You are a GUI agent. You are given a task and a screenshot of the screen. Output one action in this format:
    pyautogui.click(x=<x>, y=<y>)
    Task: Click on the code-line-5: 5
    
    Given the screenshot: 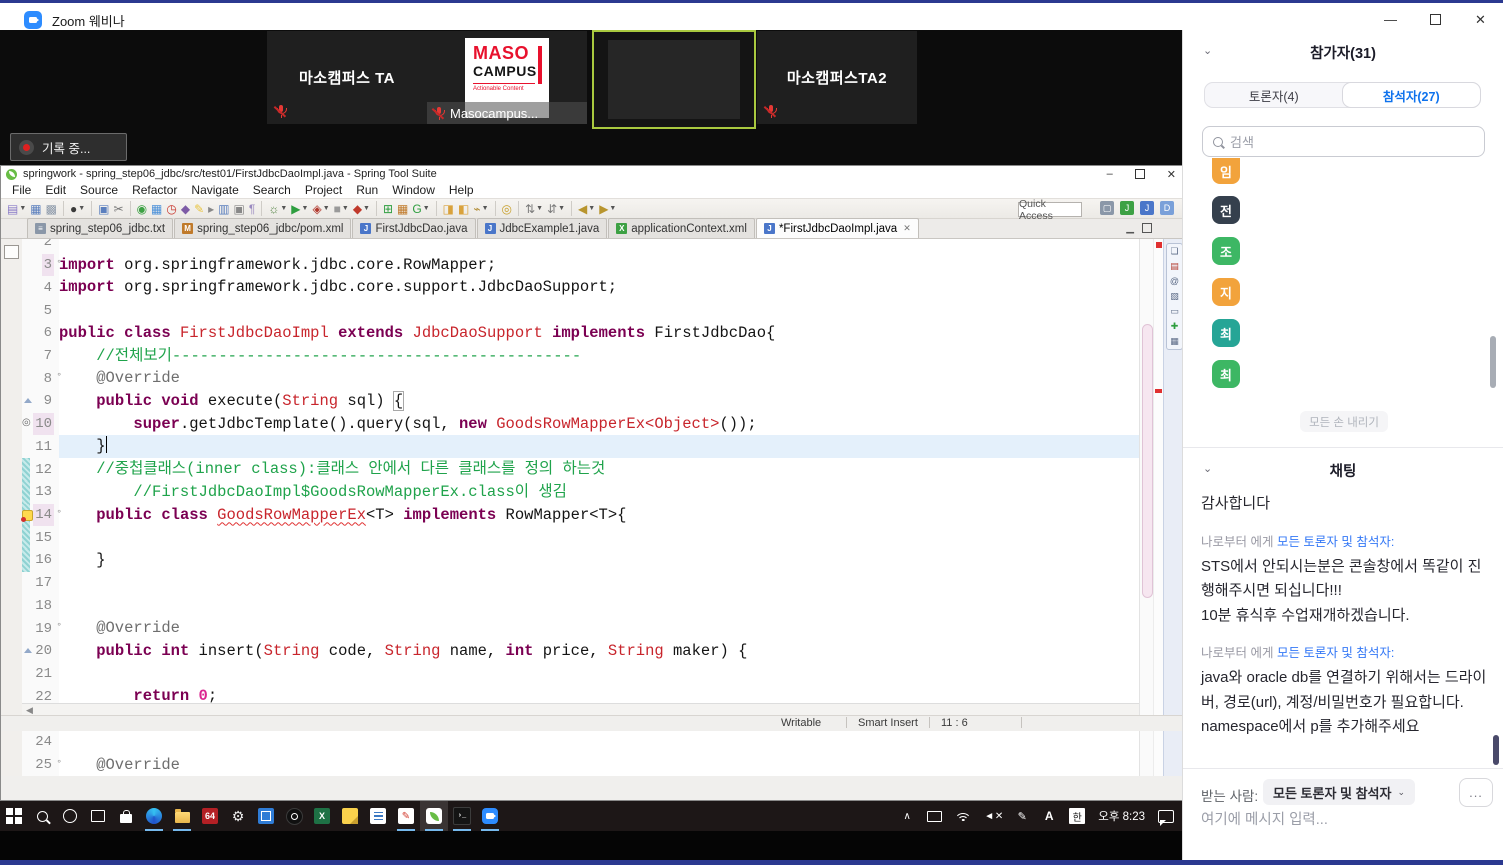 What is the action you would take?
    pyautogui.click(x=580, y=310)
    